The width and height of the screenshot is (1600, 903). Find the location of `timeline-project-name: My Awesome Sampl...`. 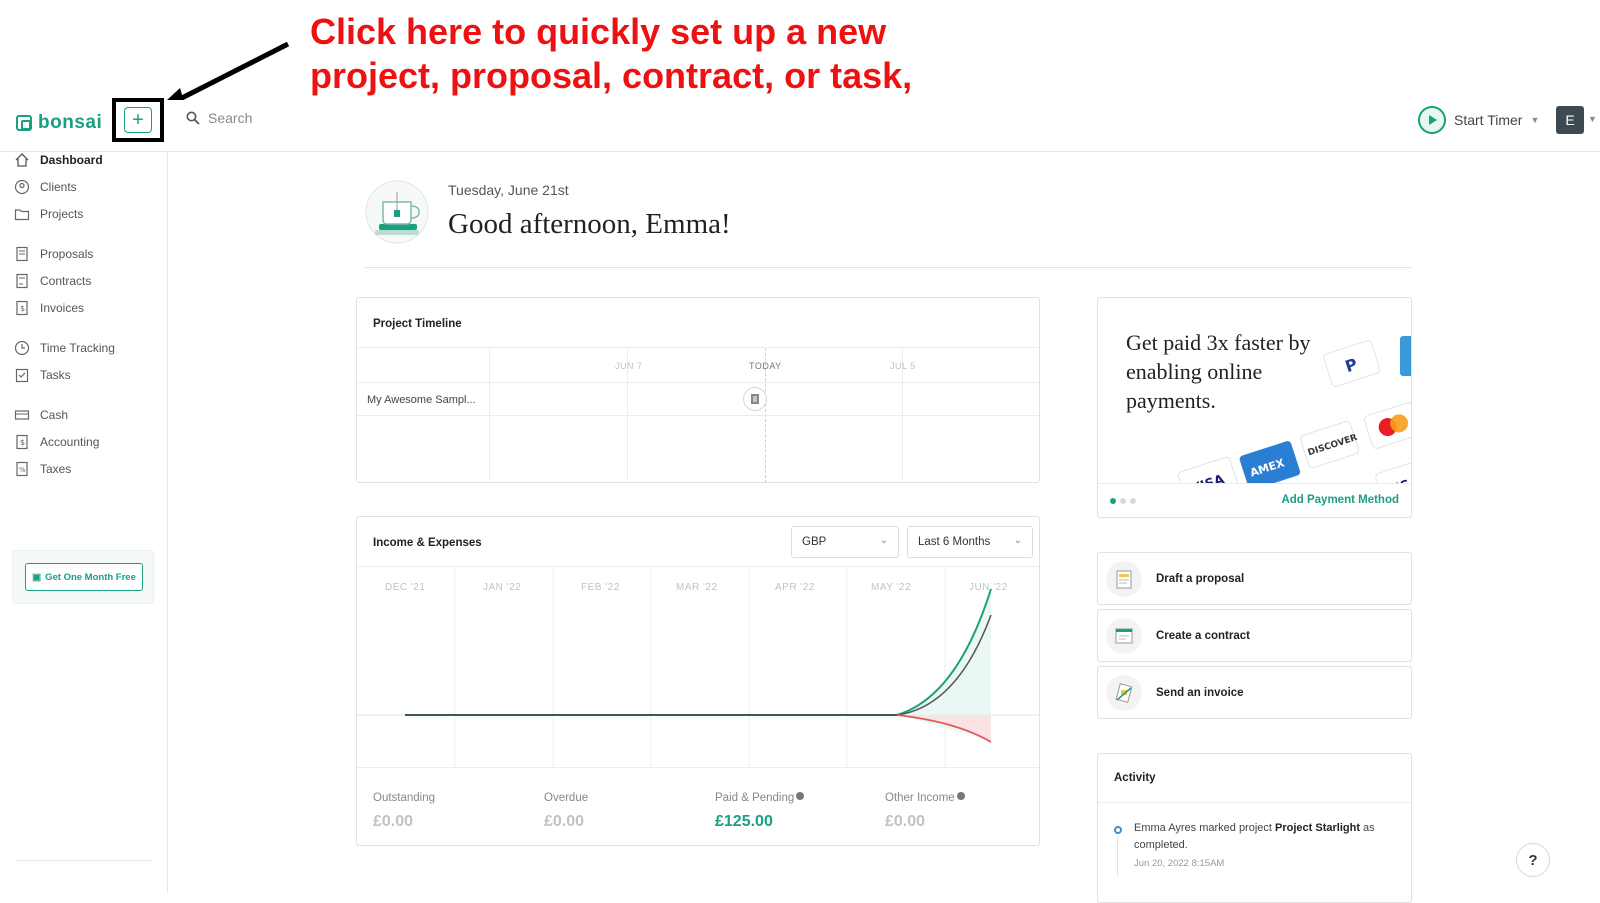

timeline-project-name: My Awesome Sampl... is located at coordinates (421, 400).